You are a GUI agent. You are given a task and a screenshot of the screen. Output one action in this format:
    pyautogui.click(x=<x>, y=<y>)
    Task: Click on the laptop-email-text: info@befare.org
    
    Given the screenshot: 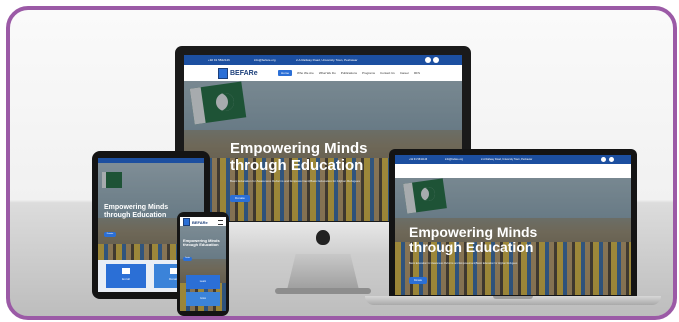 What is the action you would take?
    pyautogui.click(x=454, y=159)
    